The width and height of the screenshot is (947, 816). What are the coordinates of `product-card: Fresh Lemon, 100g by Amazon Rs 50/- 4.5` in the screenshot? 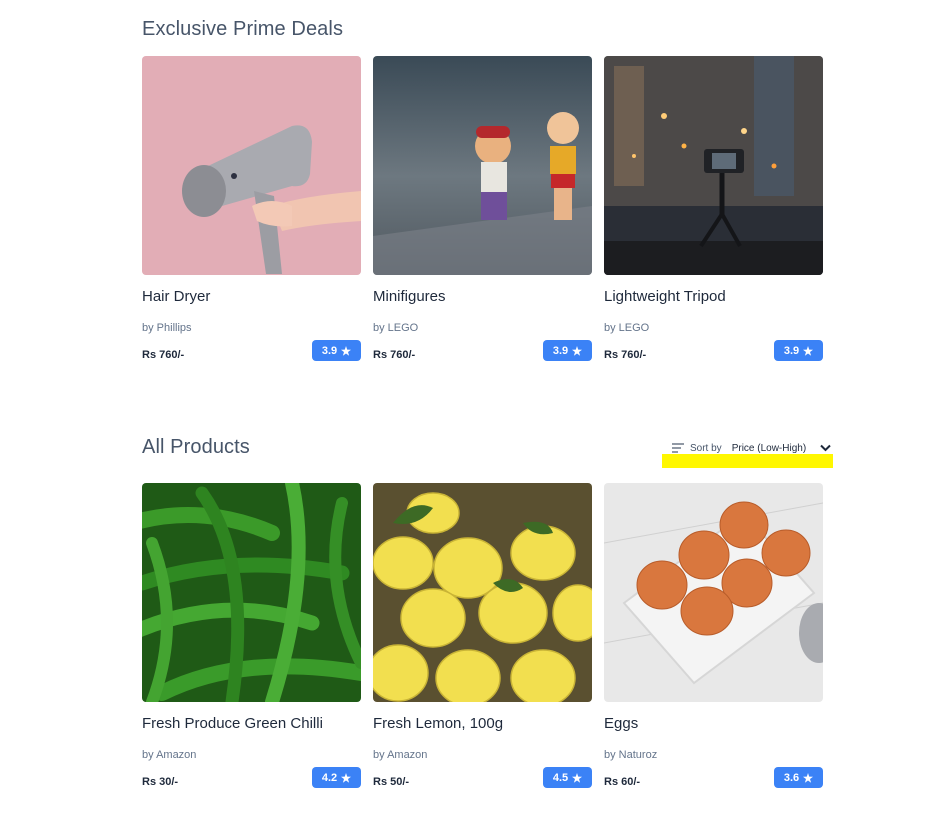 It's located at (482, 643).